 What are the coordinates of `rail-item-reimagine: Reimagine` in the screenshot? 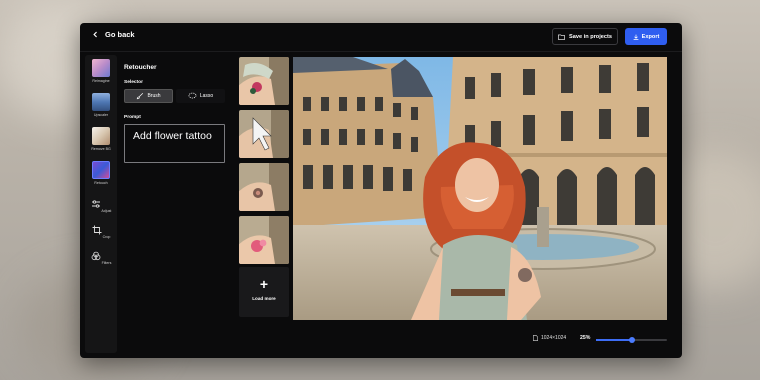 It's located at (101, 71).